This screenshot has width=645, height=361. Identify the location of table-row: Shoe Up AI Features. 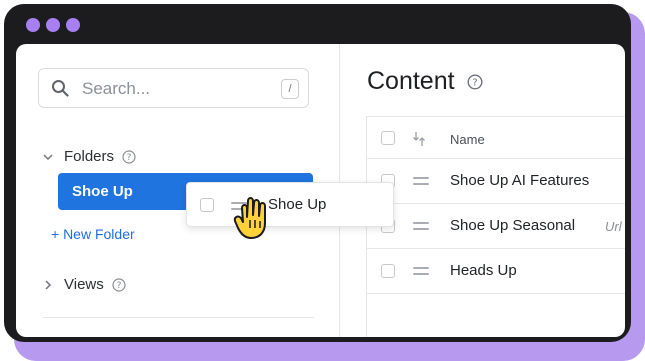
(496, 181).